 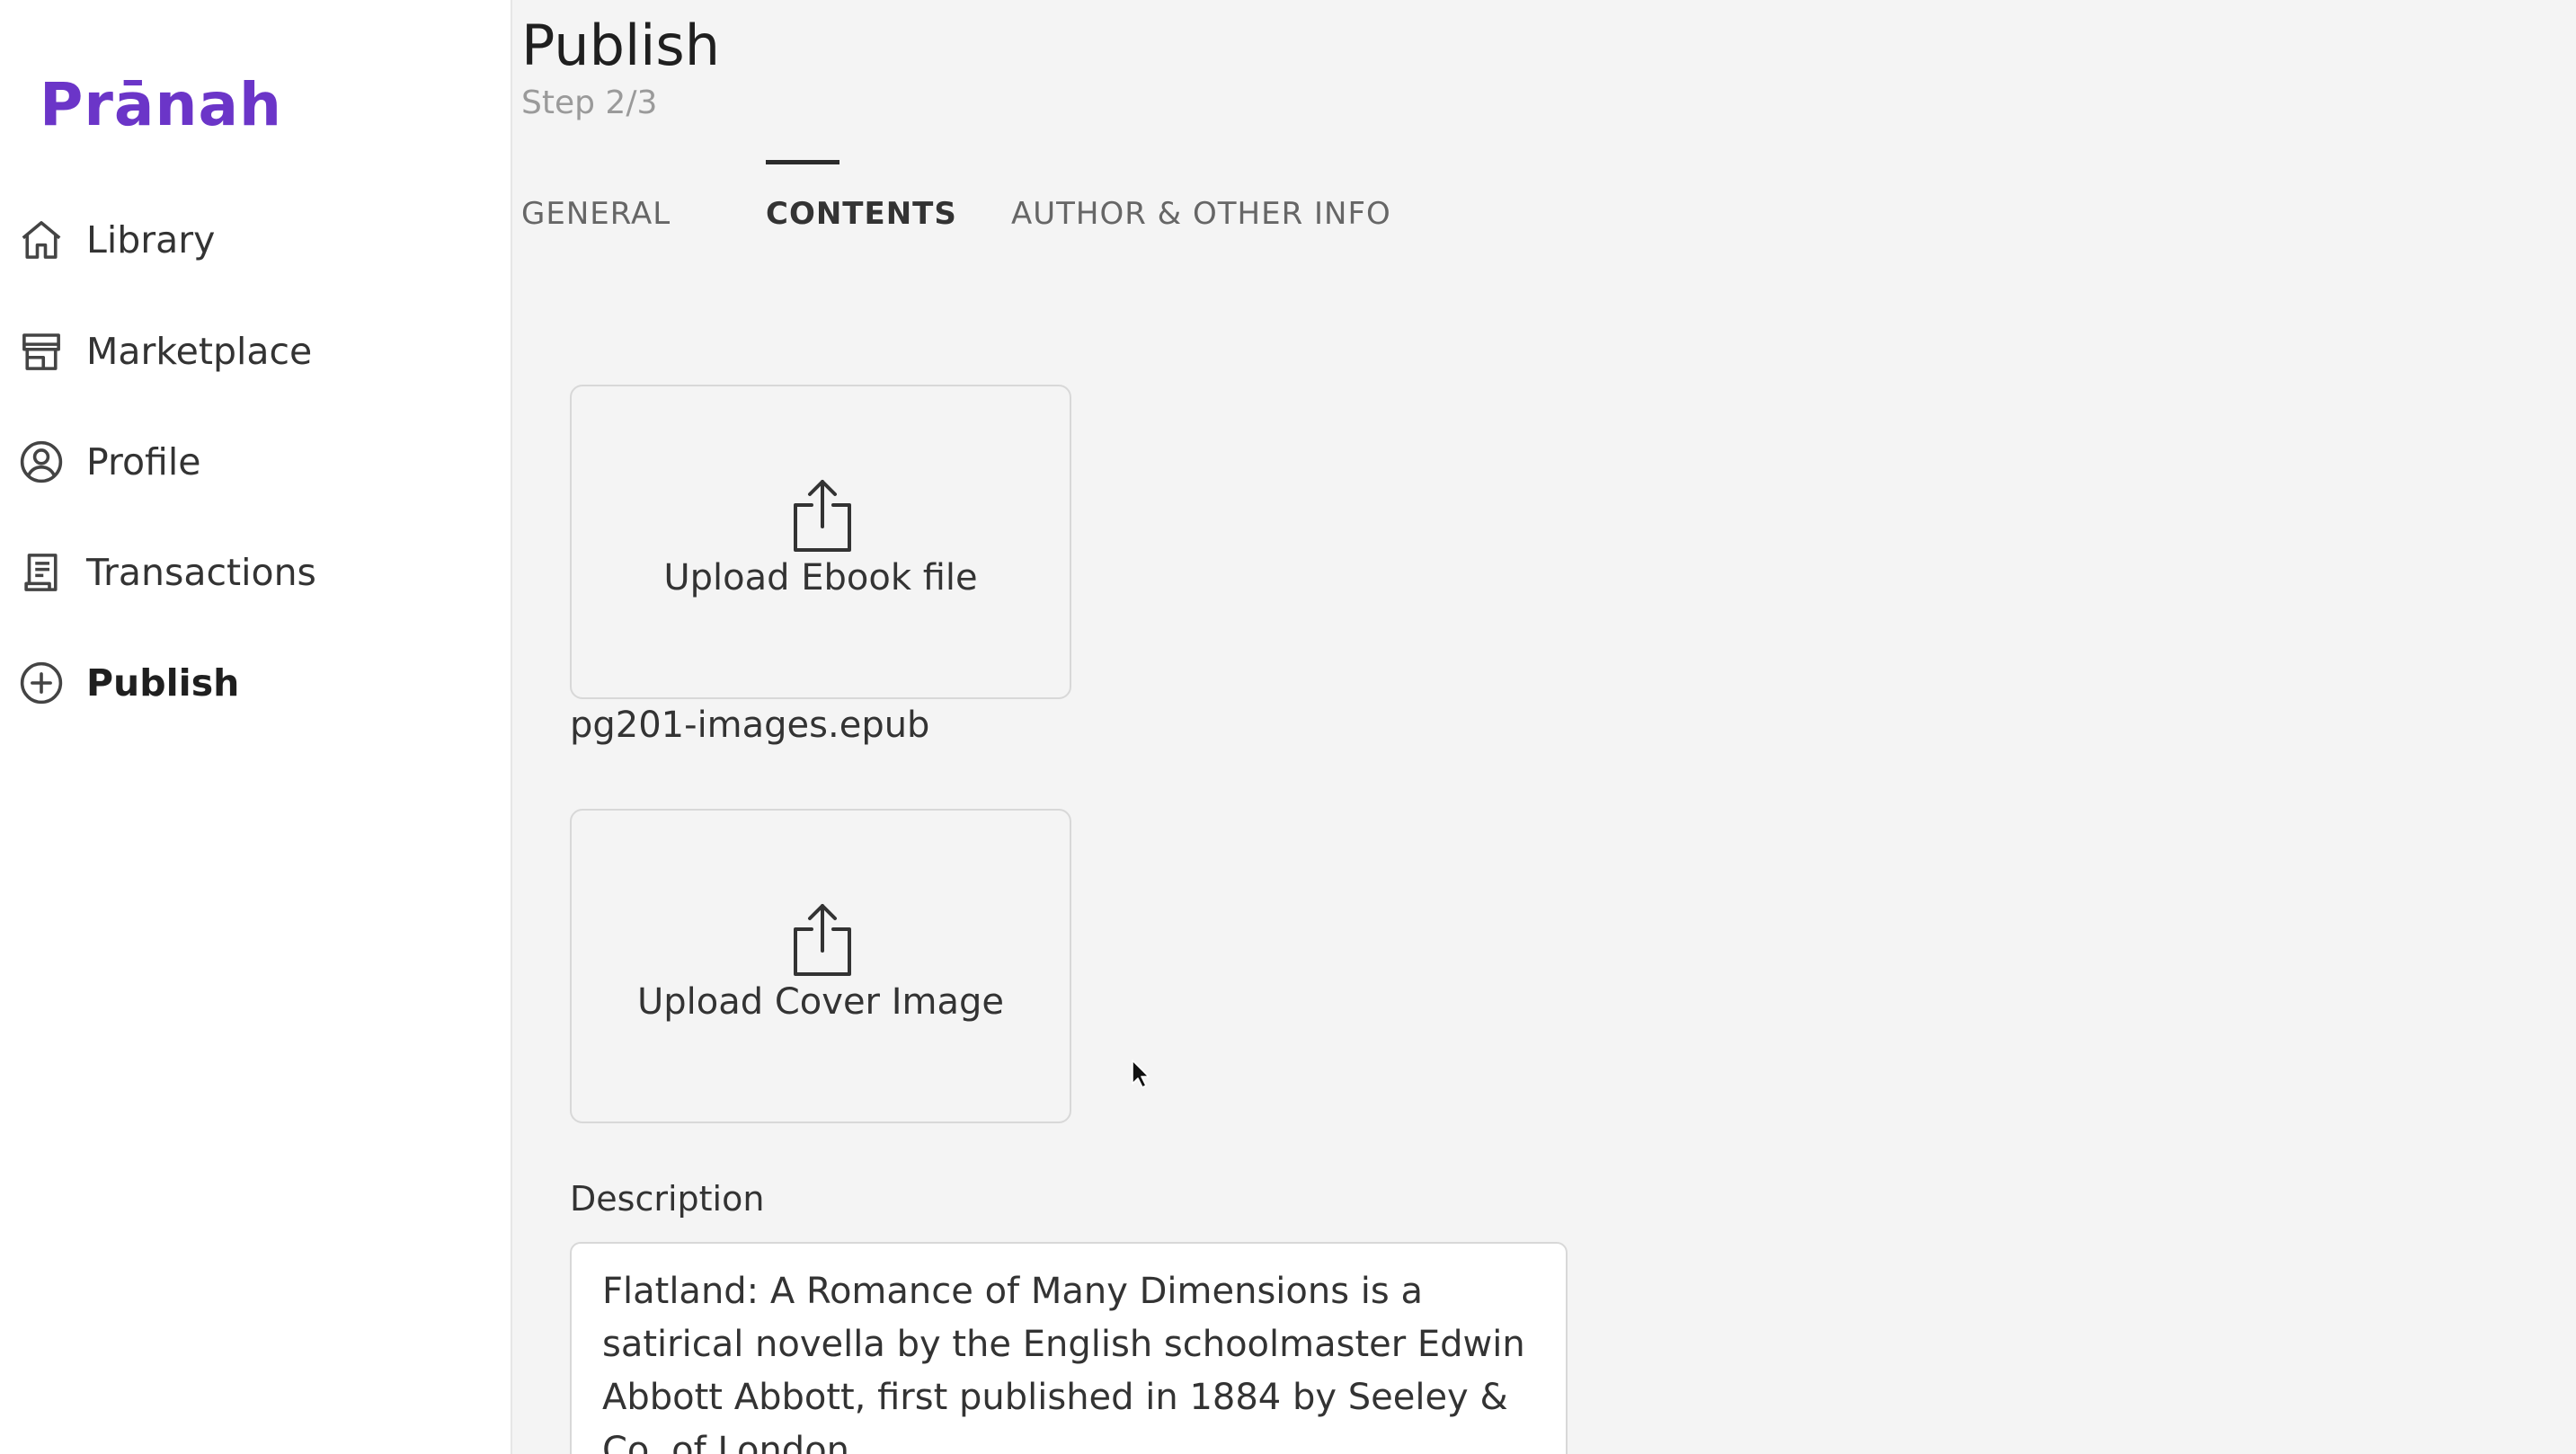 I want to click on sidebar-item-label: Marketplace, so click(x=199, y=351).